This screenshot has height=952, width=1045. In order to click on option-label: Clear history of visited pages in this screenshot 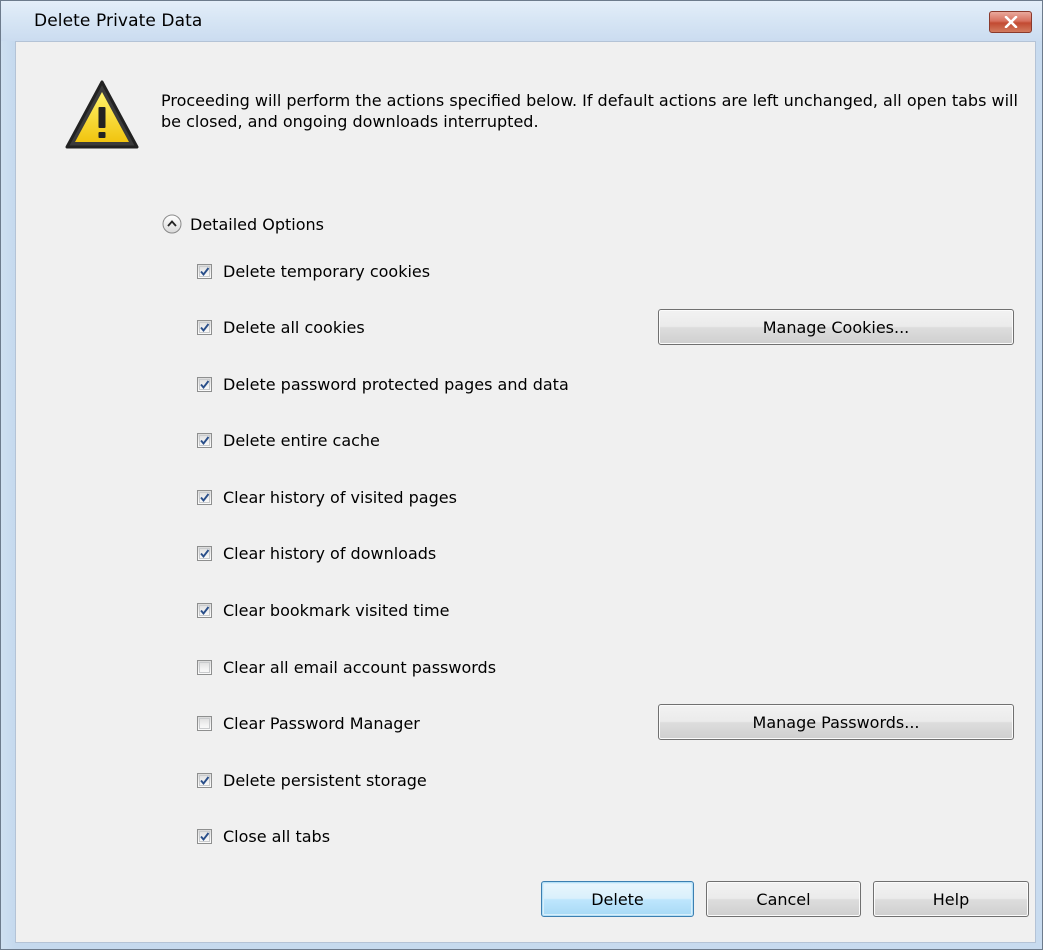, I will do `click(340, 497)`.